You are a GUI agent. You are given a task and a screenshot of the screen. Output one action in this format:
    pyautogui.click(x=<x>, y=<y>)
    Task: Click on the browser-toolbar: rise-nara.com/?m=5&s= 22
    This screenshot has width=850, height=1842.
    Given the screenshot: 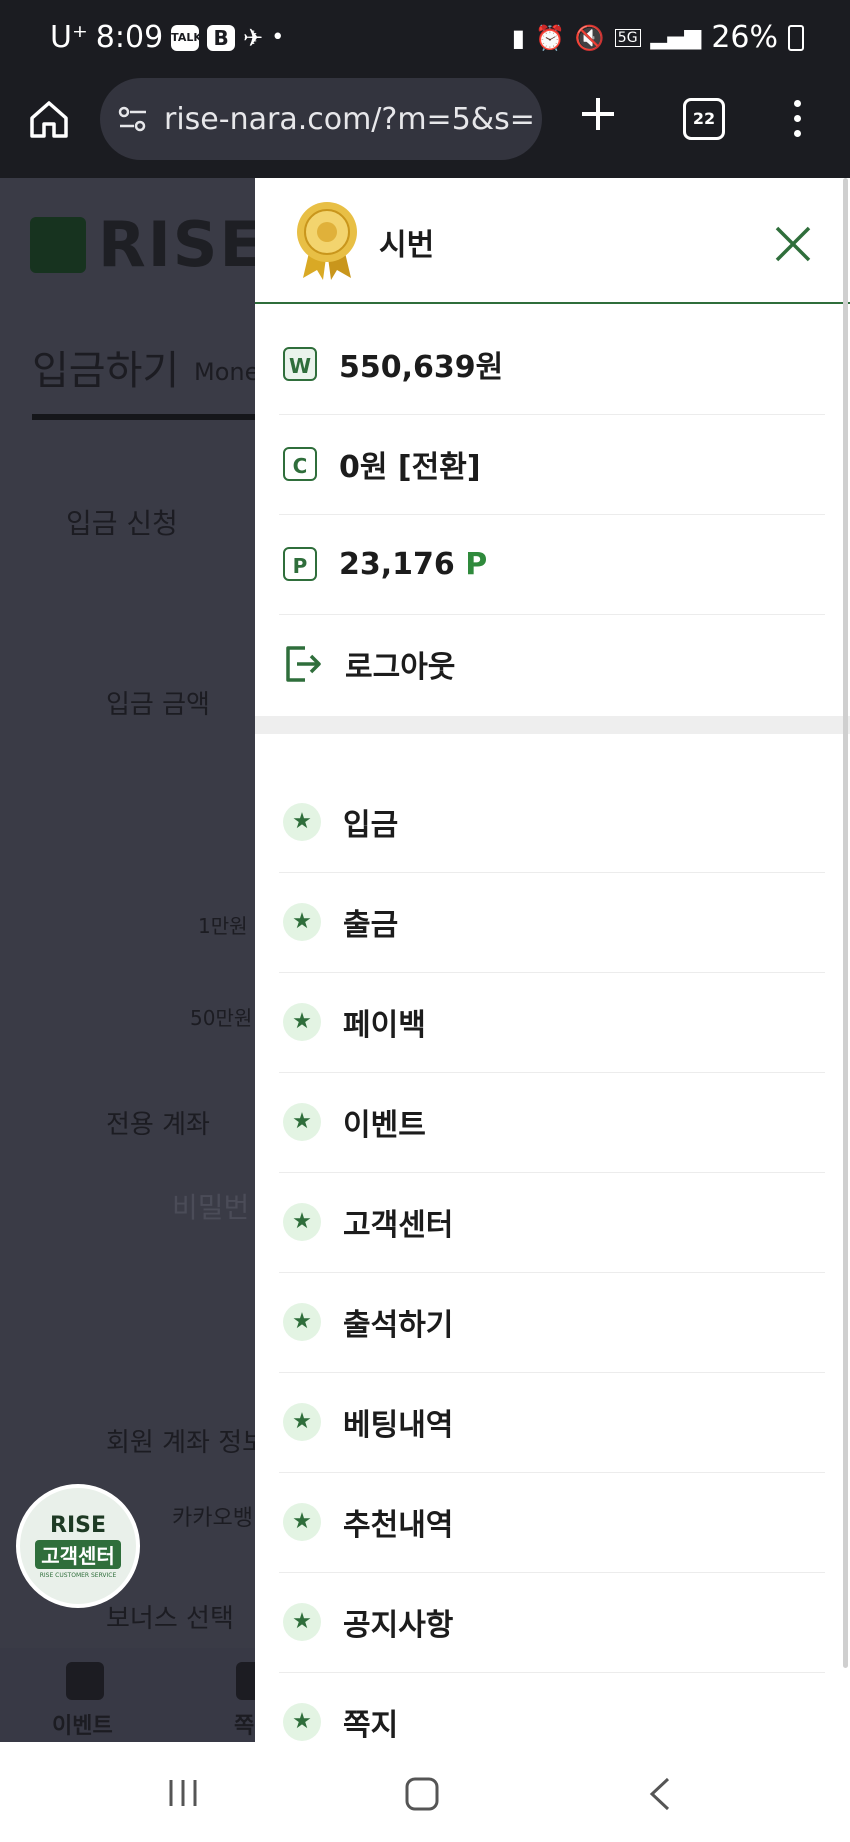 What is the action you would take?
    pyautogui.click(x=425, y=128)
    